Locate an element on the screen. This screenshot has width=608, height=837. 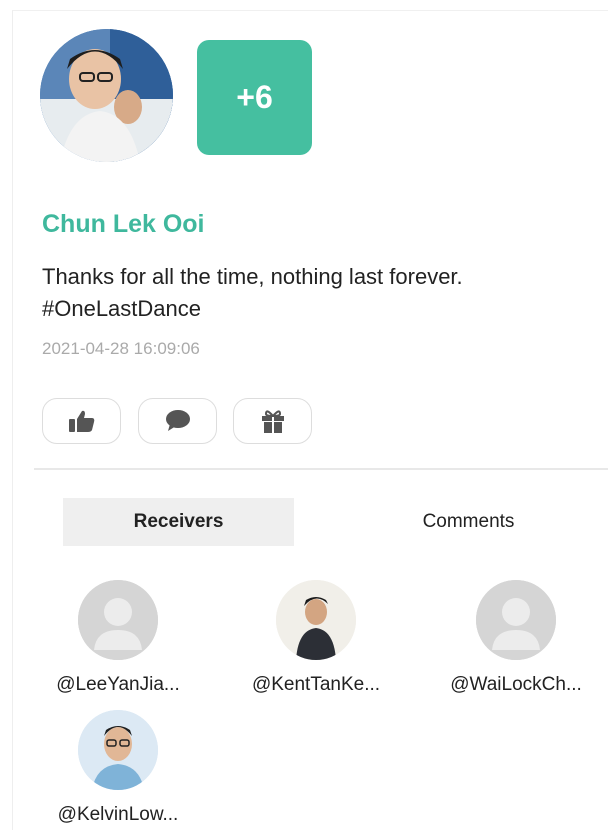
comment-button is located at coordinates (177, 421).